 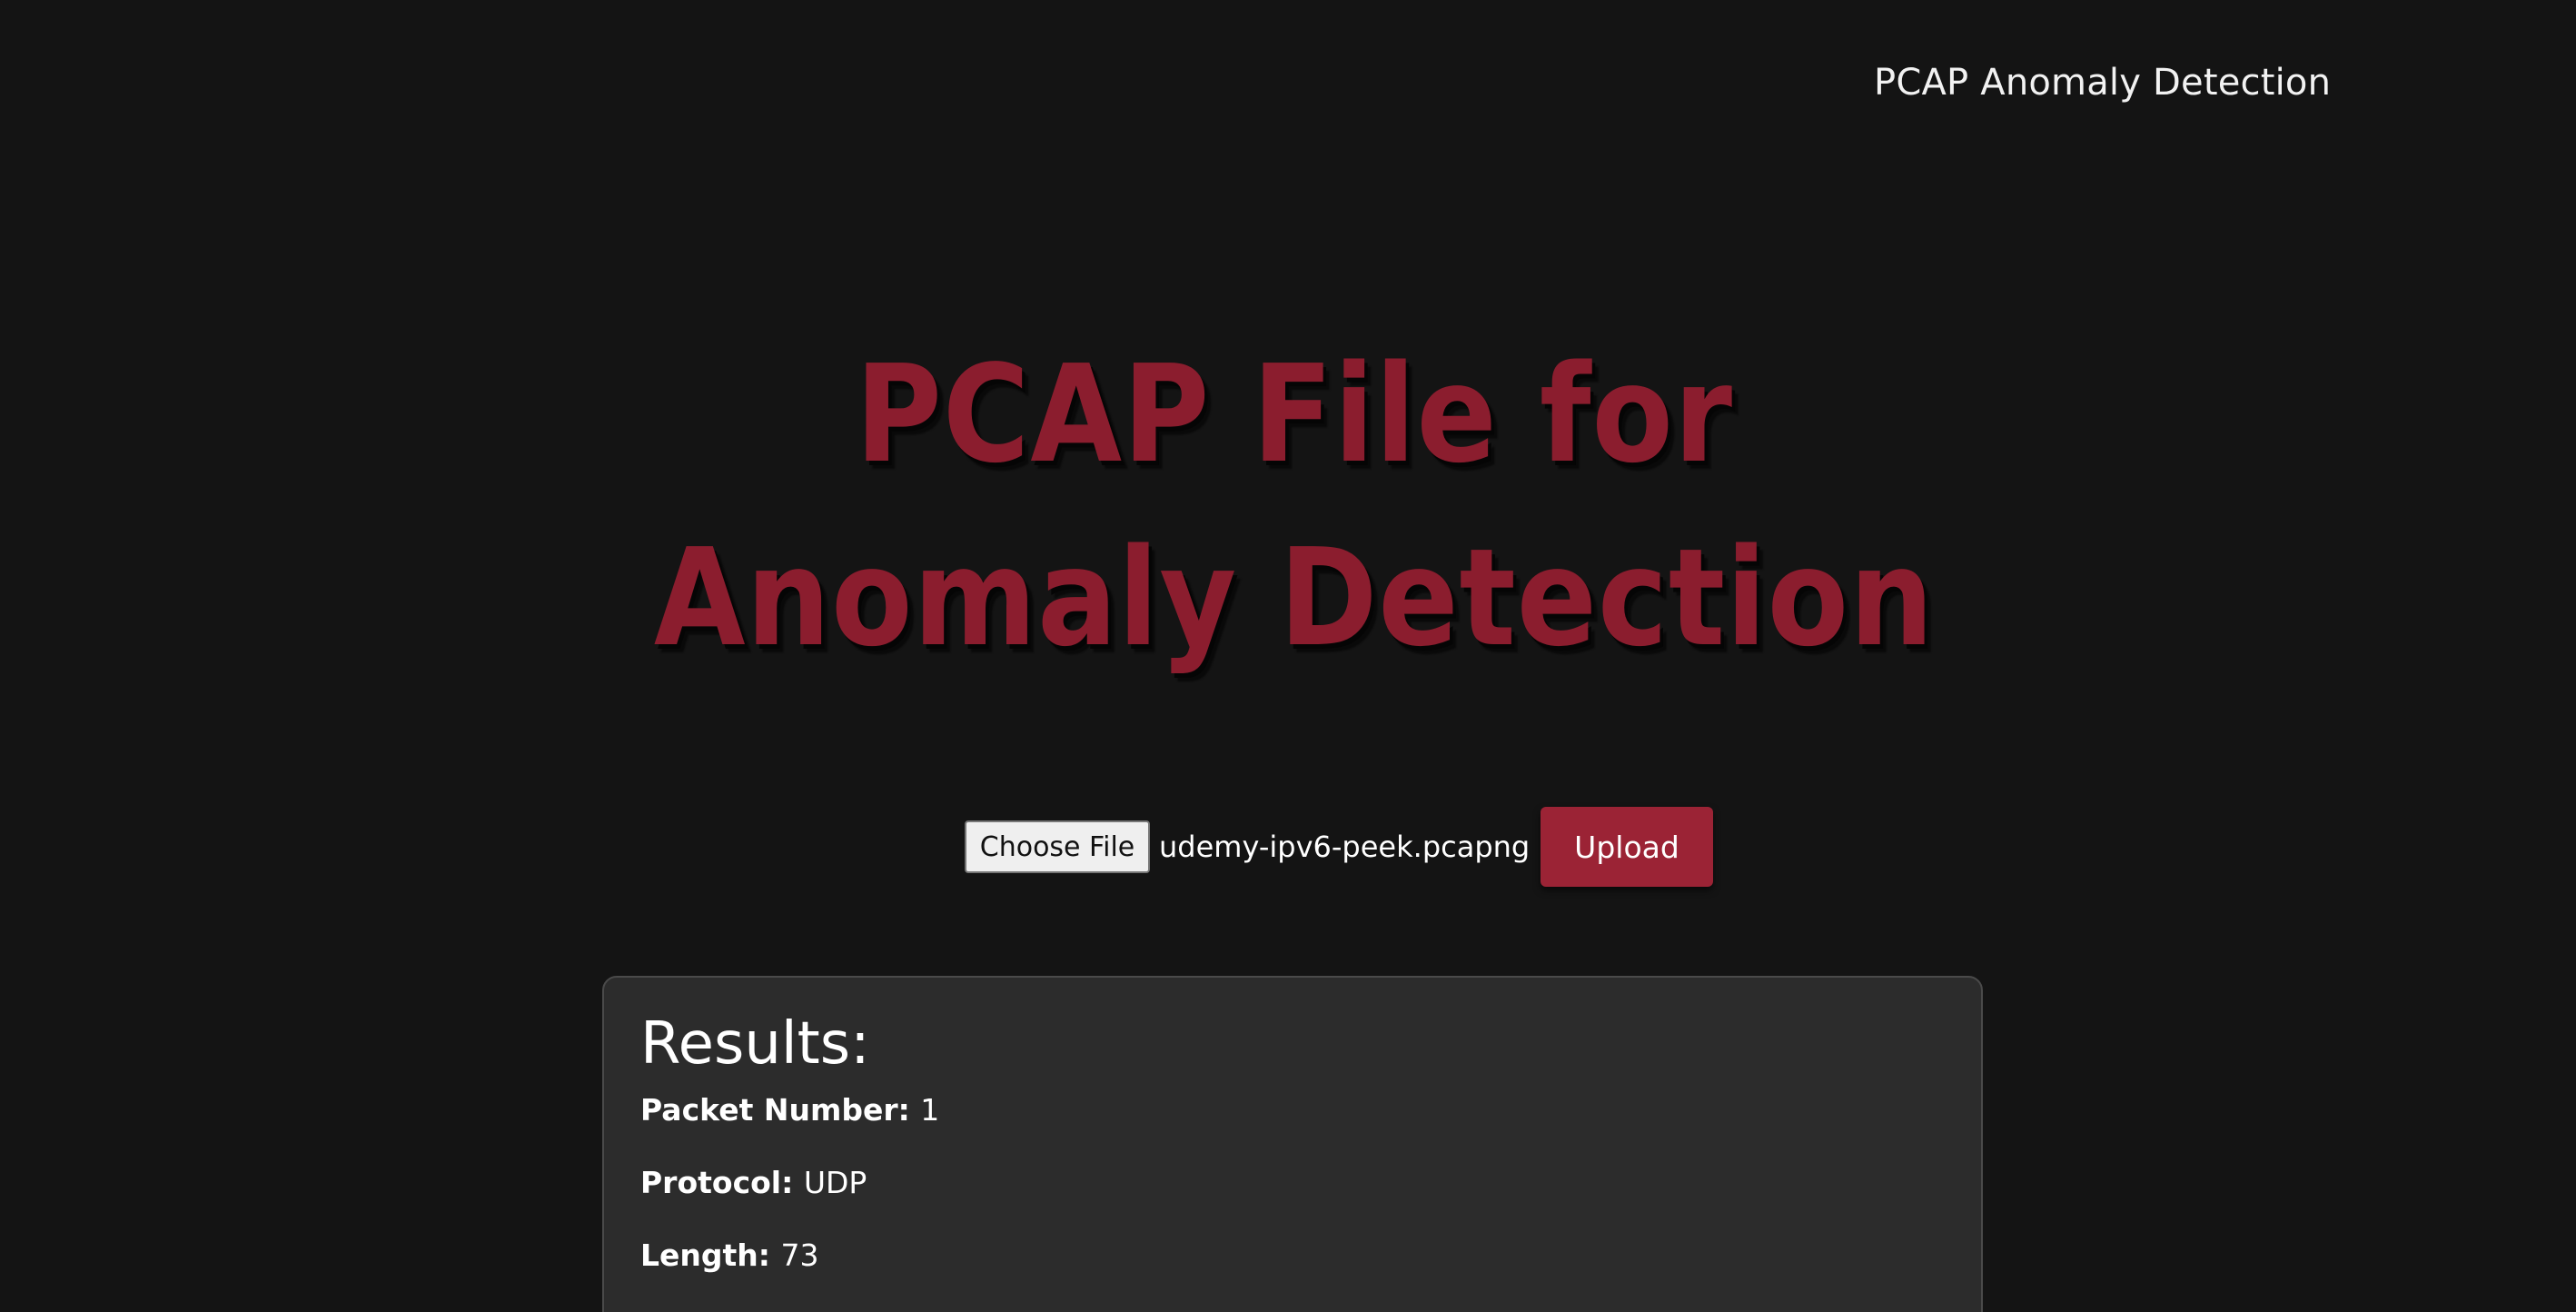 What do you see at coordinates (722, 1182) in the screenshot?
I see `result-label: Protocol:` at bounding box center [722, 1182].